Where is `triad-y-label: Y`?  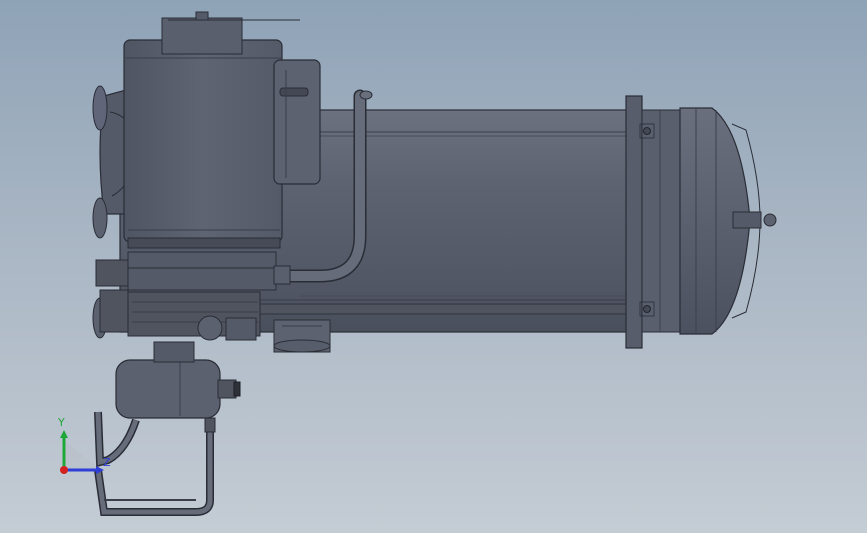
triad-y-label: Y is located at coordinates (61, 422).